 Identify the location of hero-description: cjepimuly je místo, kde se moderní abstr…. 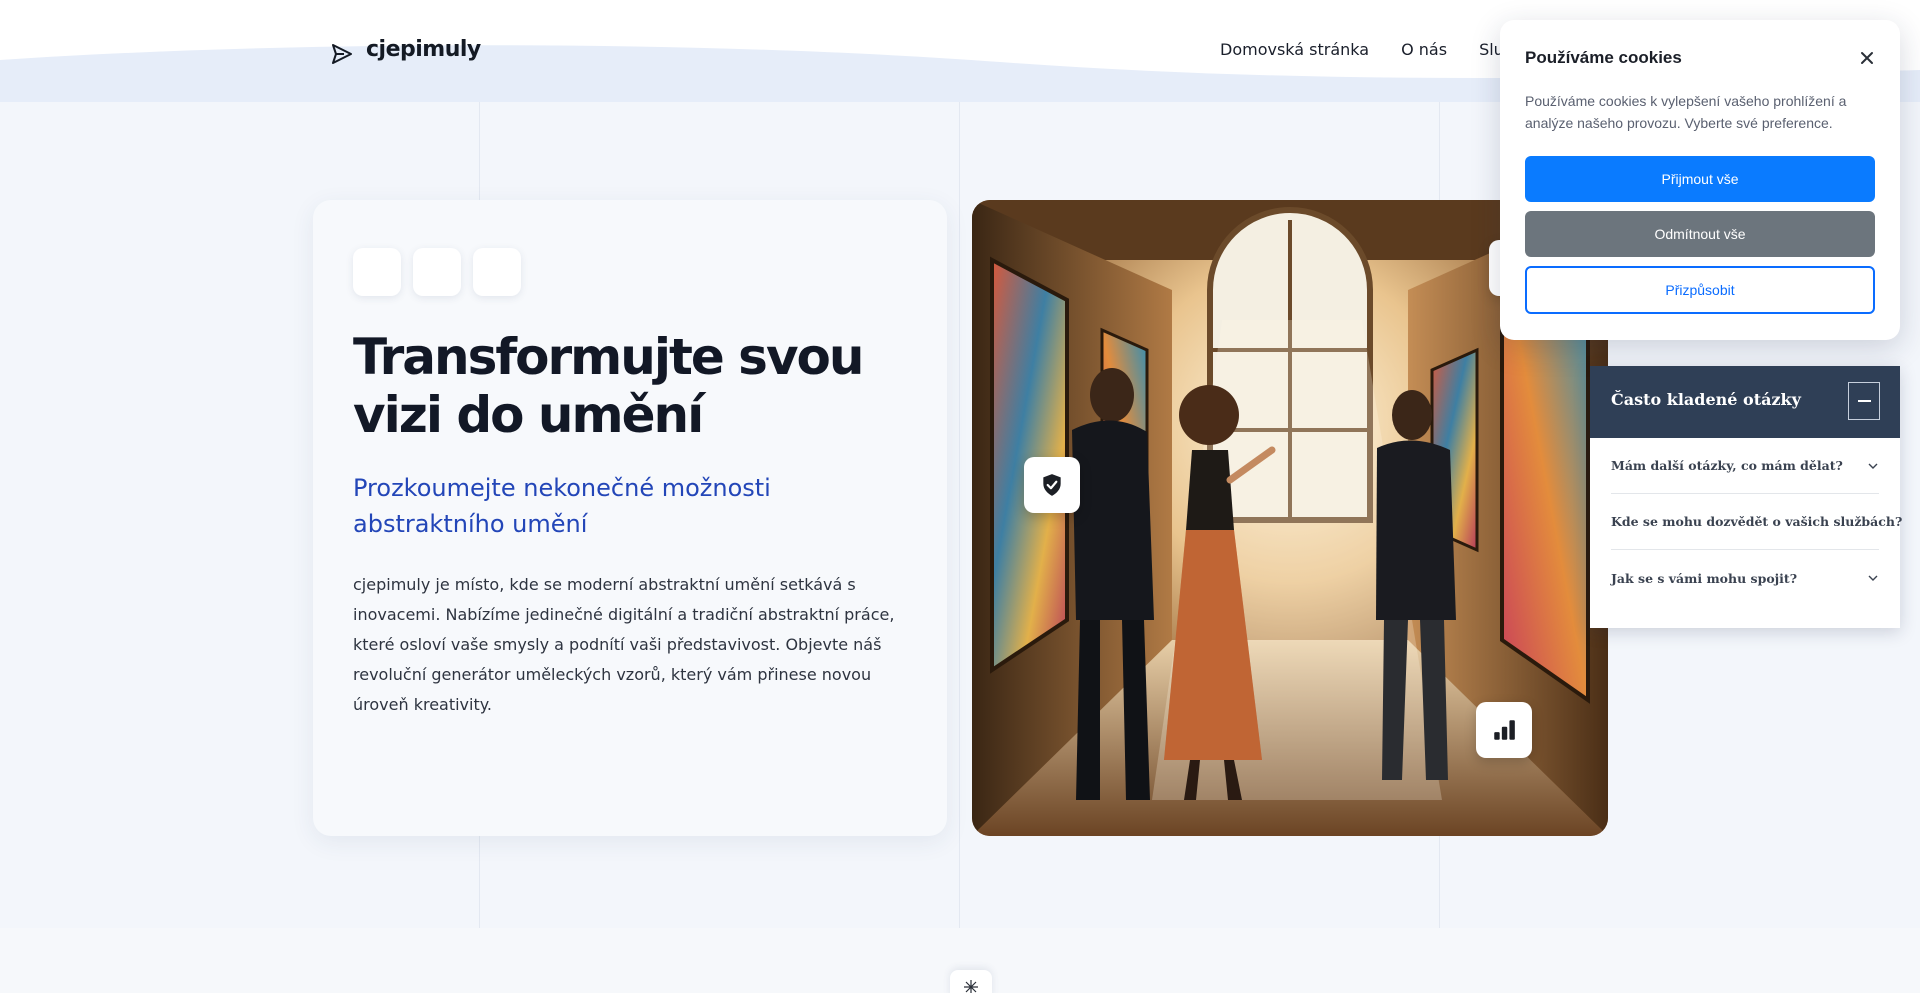
(624, 644).